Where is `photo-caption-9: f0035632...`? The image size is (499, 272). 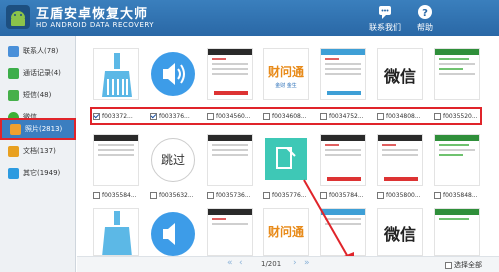 photo-caption-9: f0035632... is located at coordinates (172, 195).